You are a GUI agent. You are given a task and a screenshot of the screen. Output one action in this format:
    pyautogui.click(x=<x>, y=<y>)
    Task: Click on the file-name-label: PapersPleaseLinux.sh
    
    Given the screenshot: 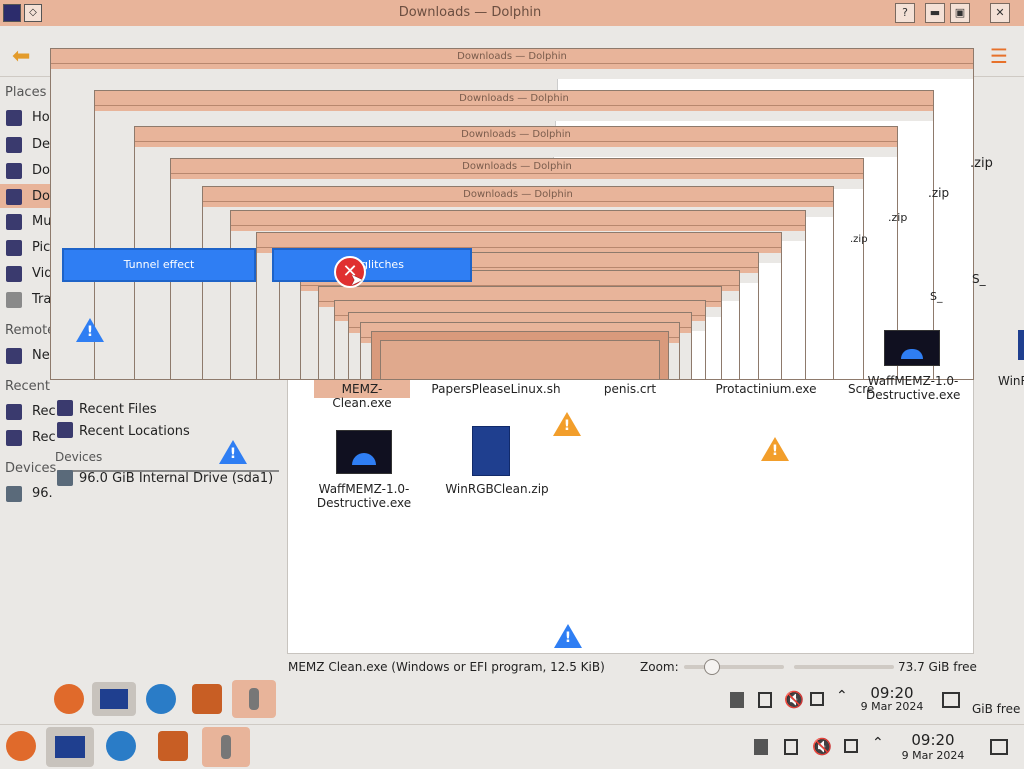 What is the action you would take?
    pyautogui.click(x=496, y=389)
    